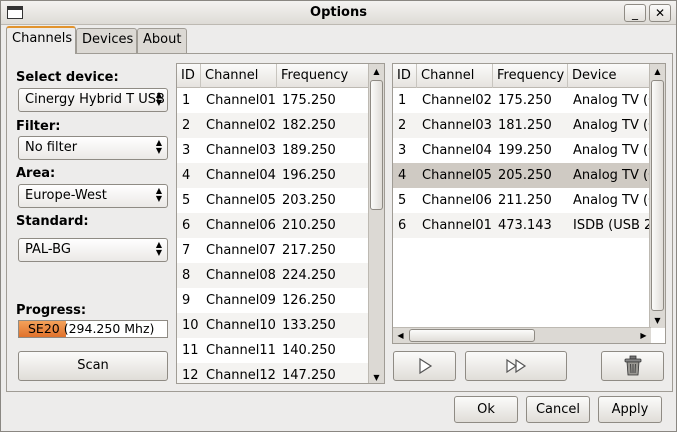  Describe the element at coordinates (643, 335) in the screenshot. I see `scroll-right-icon: ▶` at that location.